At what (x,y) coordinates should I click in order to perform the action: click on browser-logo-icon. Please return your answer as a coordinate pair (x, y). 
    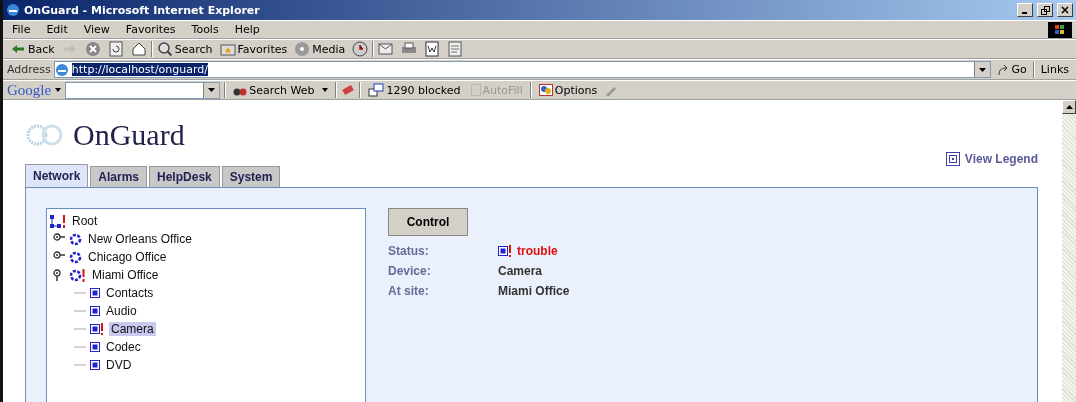
    Looking at the image, I should click on (13, 10).